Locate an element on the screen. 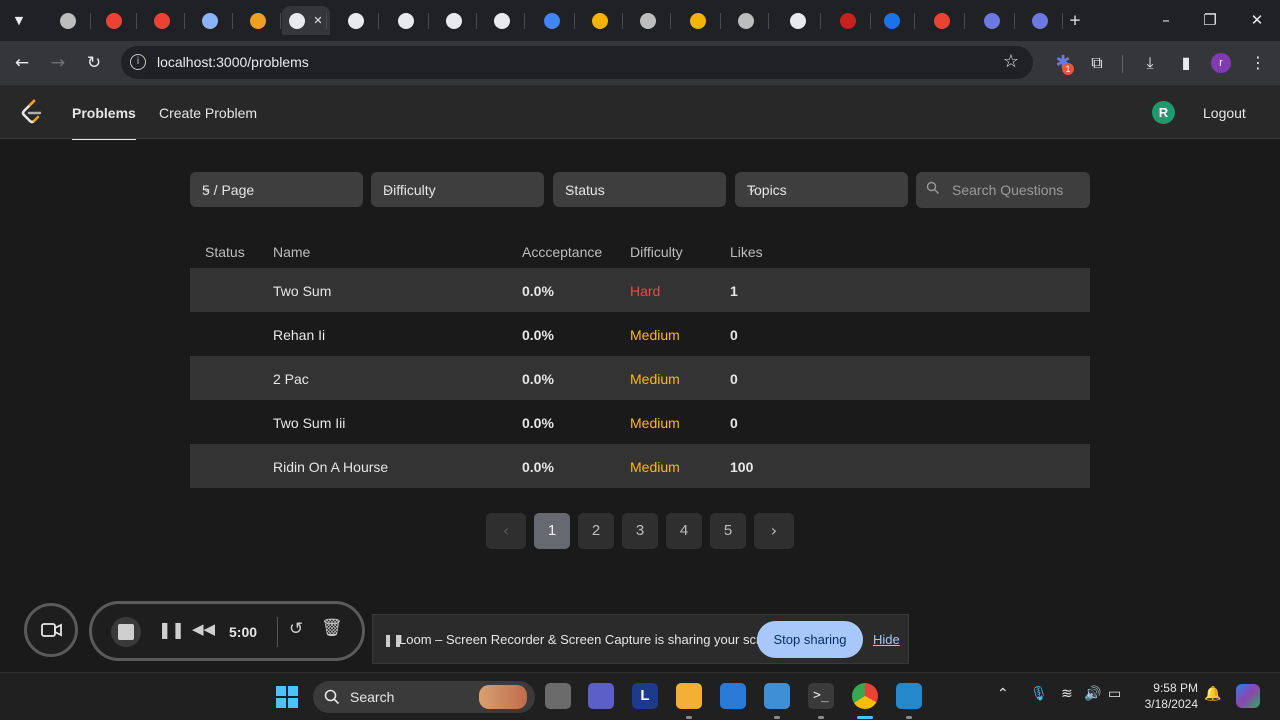 Image resolution: width=1280 pixels, height=720 pixels. problem-name: Two Sum Iii is located at coordinates (309, 423).